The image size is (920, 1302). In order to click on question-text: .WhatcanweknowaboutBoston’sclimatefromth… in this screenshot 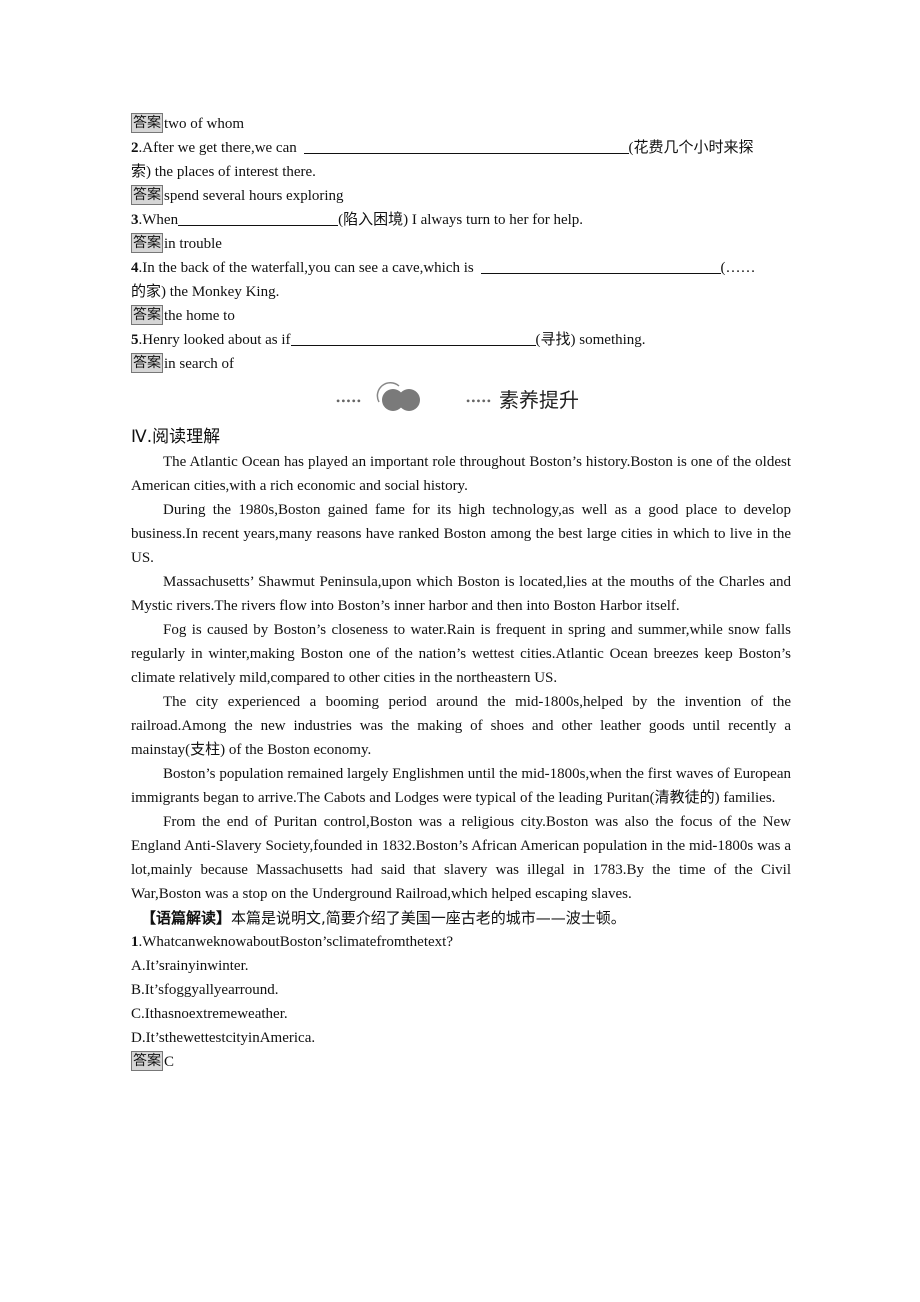, I will do `click(296, 942)`.